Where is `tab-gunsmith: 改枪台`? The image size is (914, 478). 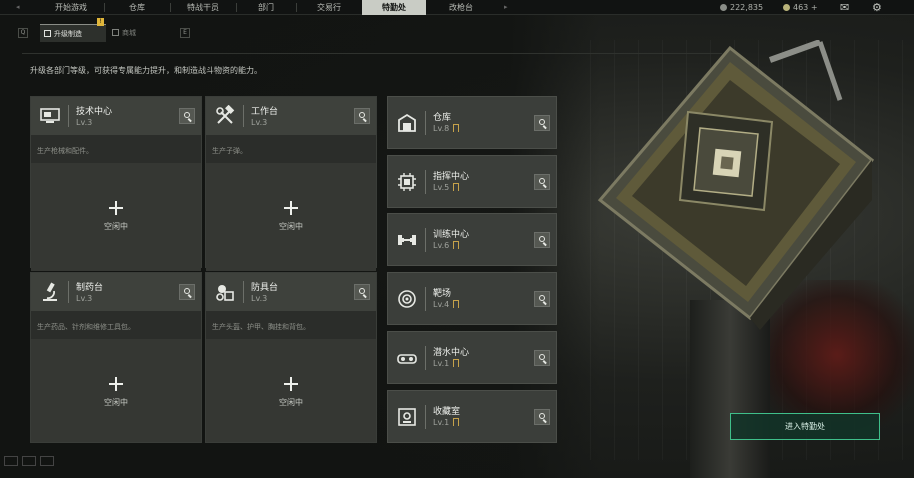 tab-gunsmith: 改枪台 is located at coordinates (461, 7).